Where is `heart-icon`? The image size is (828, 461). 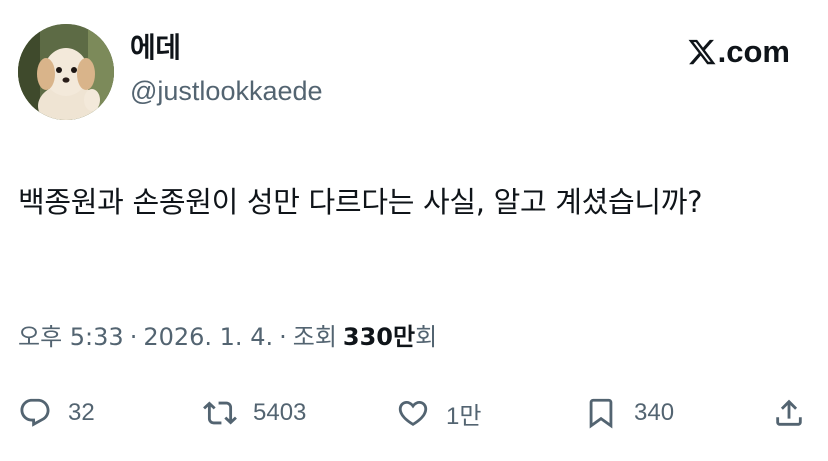
heart-icon is located at coordinates (413, 413).